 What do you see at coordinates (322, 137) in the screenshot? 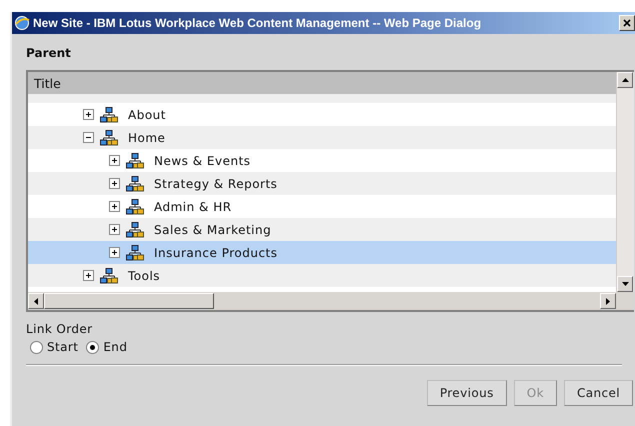
I see `tree-item: Home` at bounding box center [322, 137].